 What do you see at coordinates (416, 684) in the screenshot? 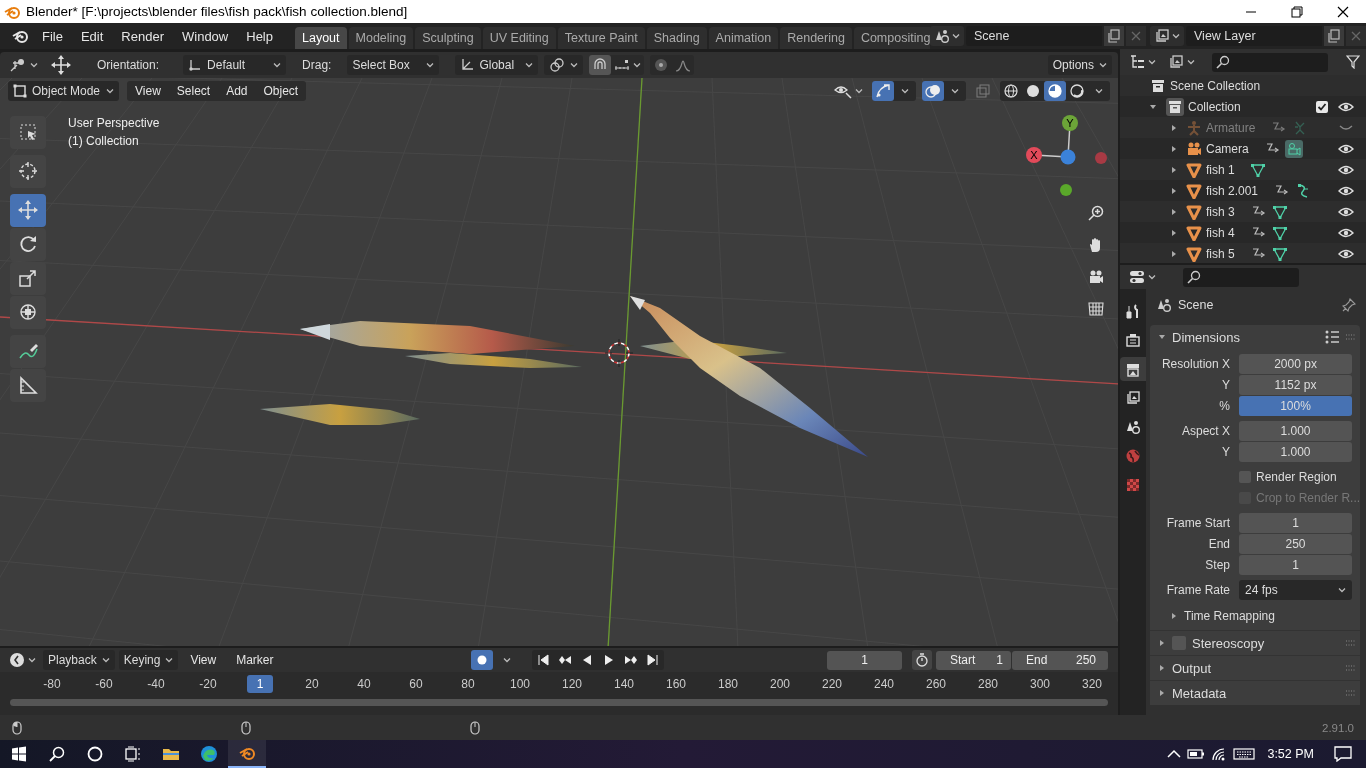
I see `frame-tick: 60` at bounding box center [416, 684].